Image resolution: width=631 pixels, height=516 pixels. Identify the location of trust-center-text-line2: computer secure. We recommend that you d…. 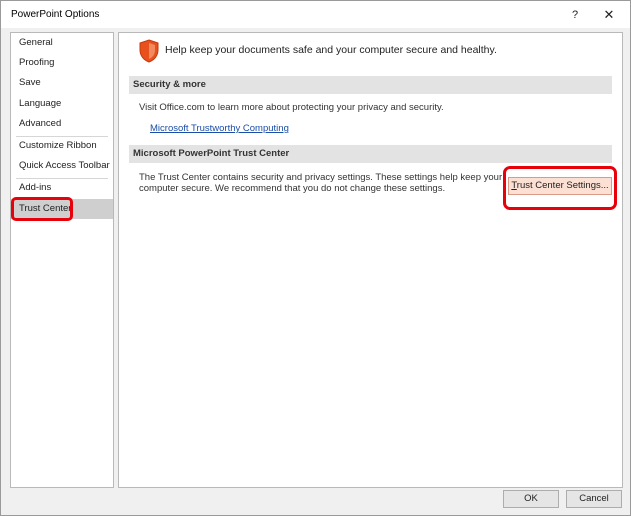
(292, 188).